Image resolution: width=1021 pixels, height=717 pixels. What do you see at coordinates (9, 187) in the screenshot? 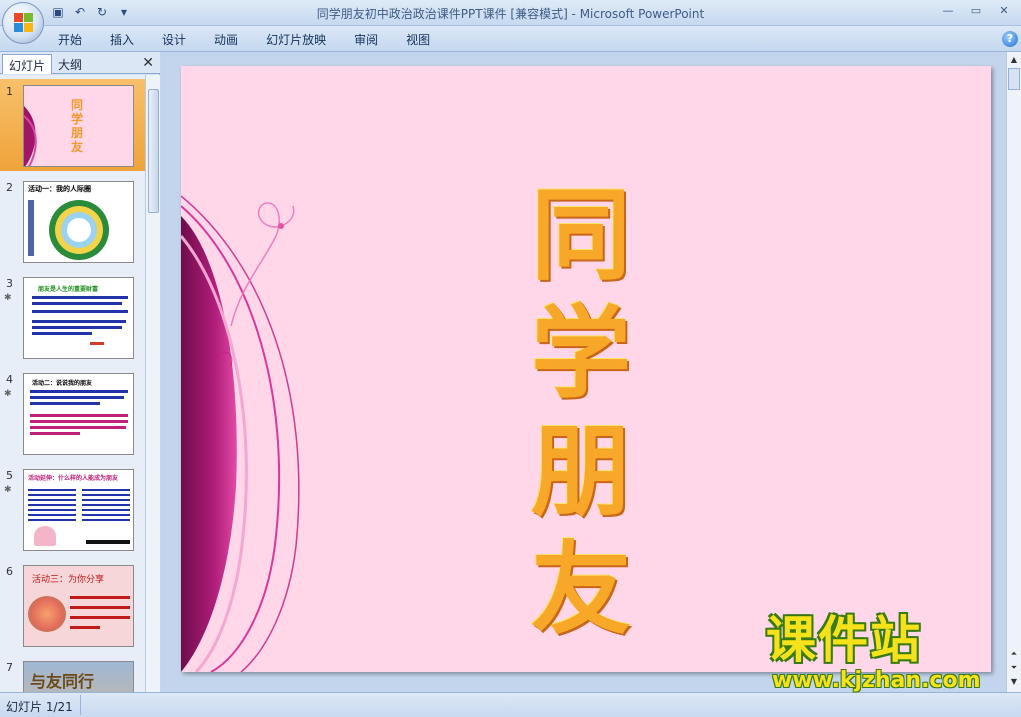
I see `thumbnail-number: 2` at bounding box center [9, 187].